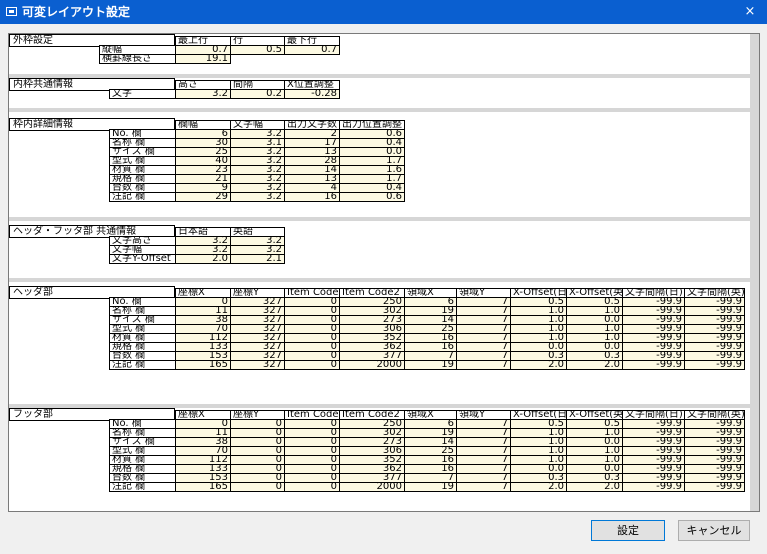 This screenshot has width=767, height=554. What do you see at coordinates (383, 12) in the screenshot?
I see `title-bar: 可変レイアウト設定 ×` at bounding box center [383, 12].